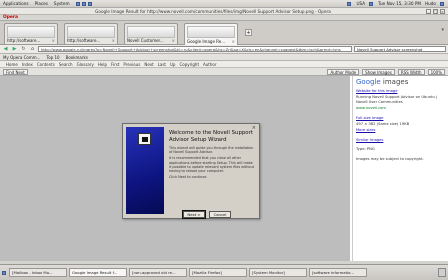 The height and width of the screenshot is (280, 448). What do you see at coordinates (77, 57) in the screenshot?
I see `bookmark-folder: Bookmarks` at bounding box center [77, 57].